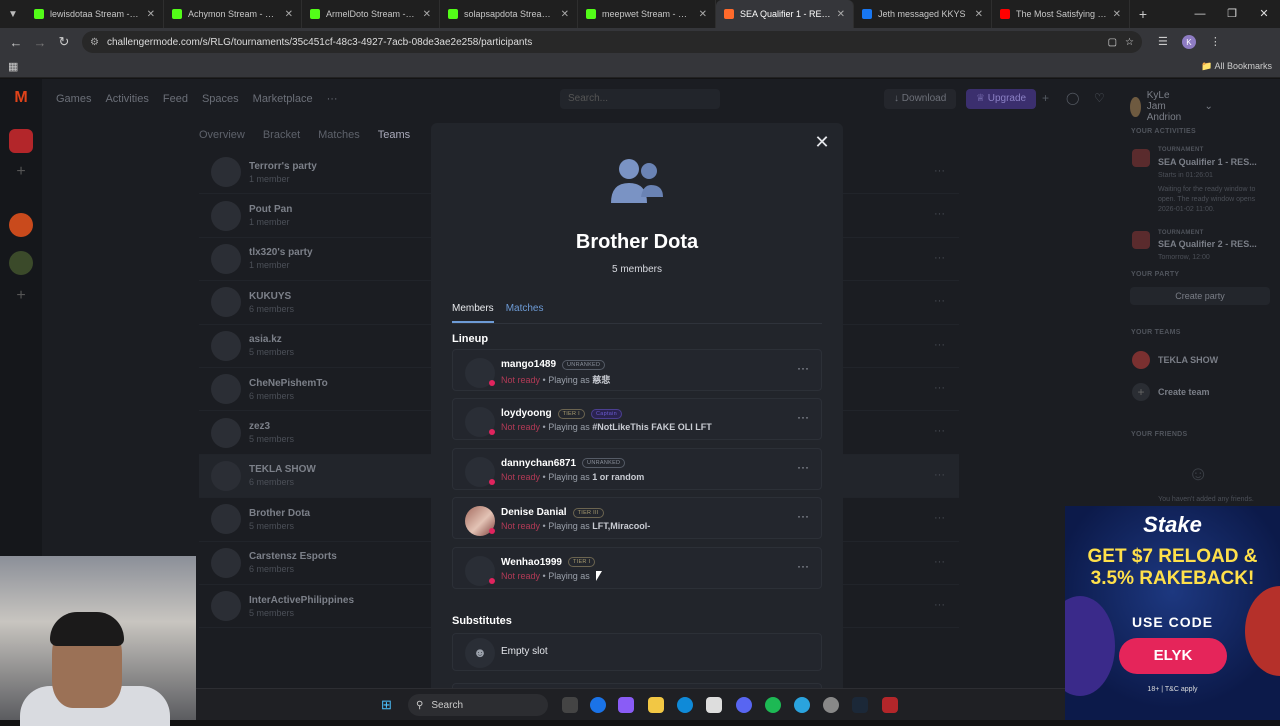  What do you see at coordinates (526, 413) in the screenshot?
I see `player-name: loydyoong` at bounding box center [526, 413].